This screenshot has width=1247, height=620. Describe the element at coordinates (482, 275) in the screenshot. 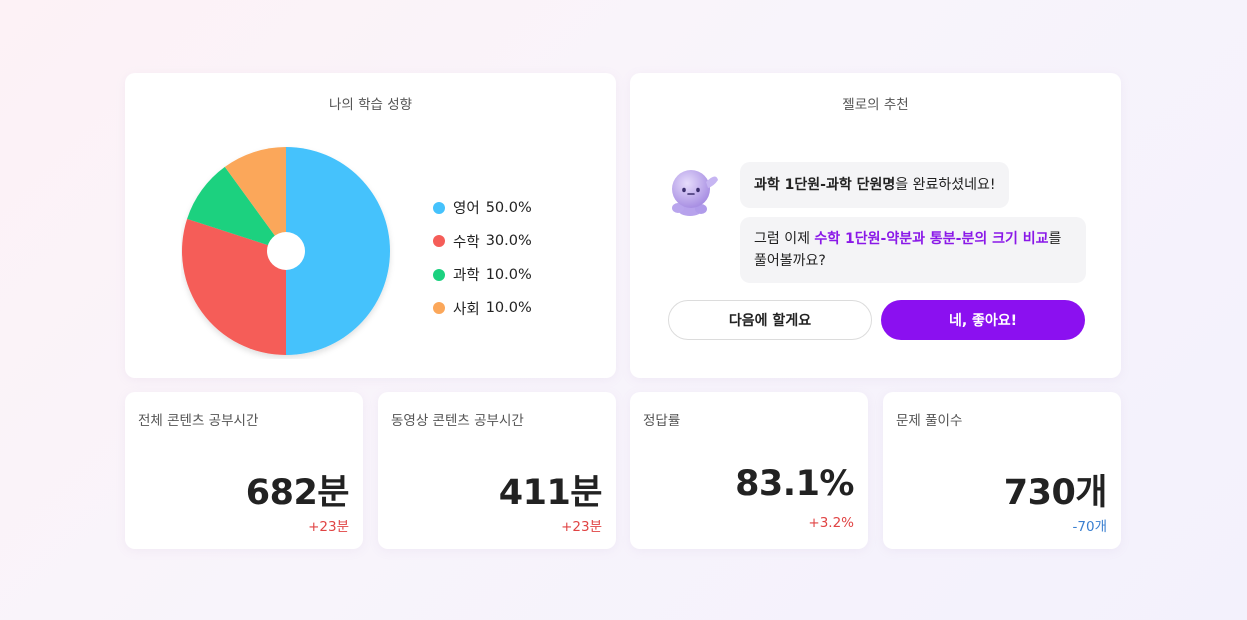

I see `legend-item: 과학 10.0%` at that location.